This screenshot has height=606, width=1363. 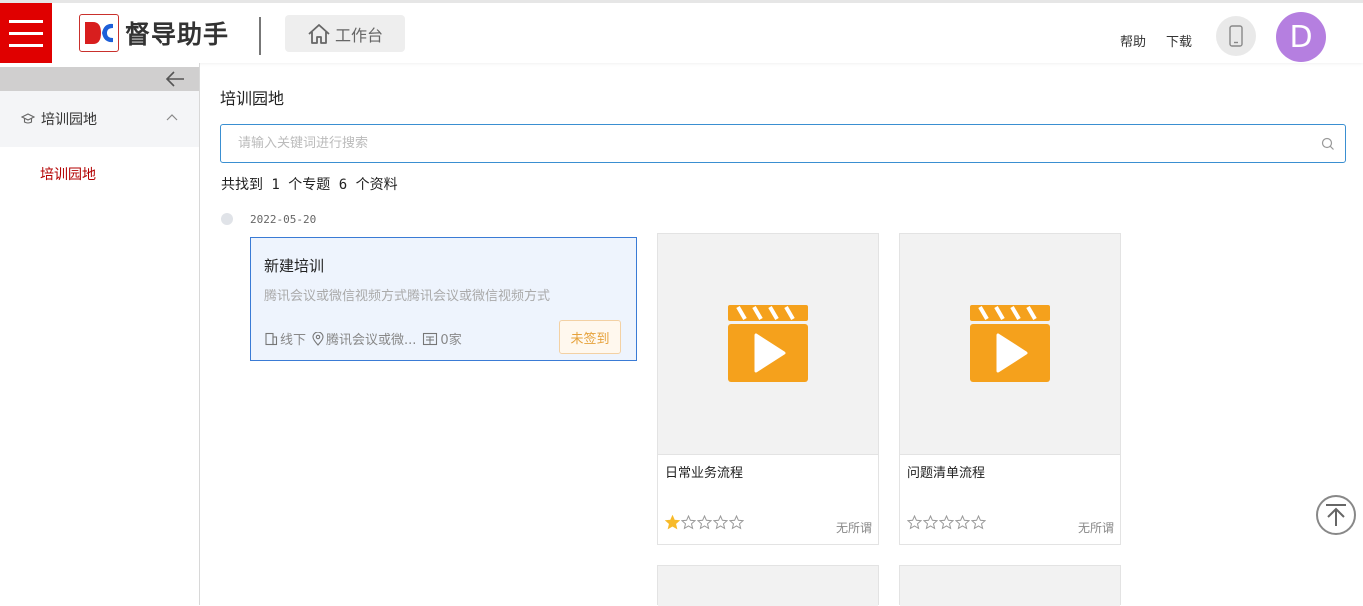 I want to click on user-avatar: D, so click(x=1301, y=37).